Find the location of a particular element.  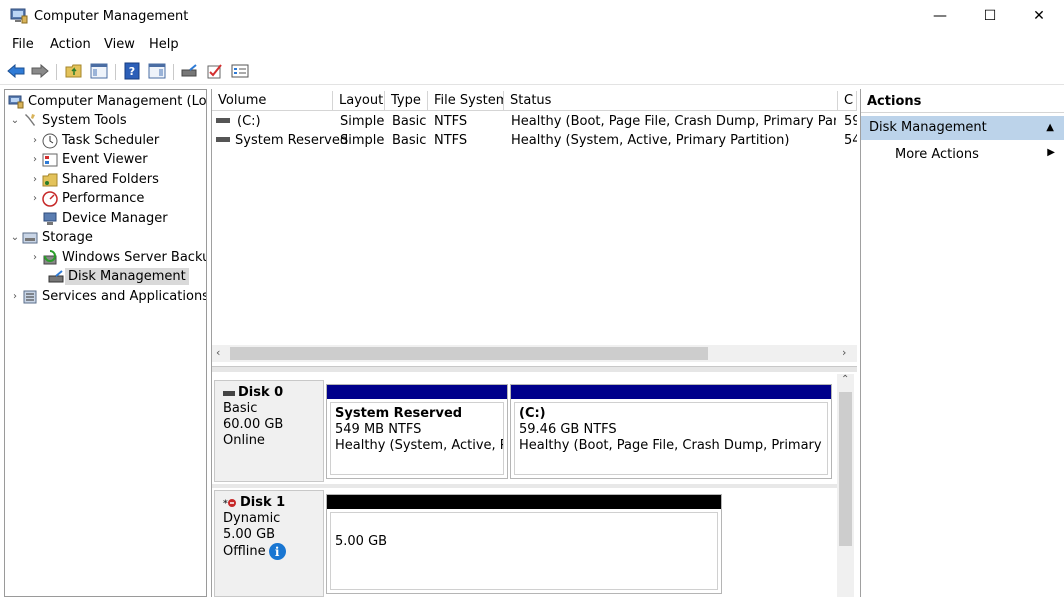

help-button: ? is located at coordinates (132, 71).